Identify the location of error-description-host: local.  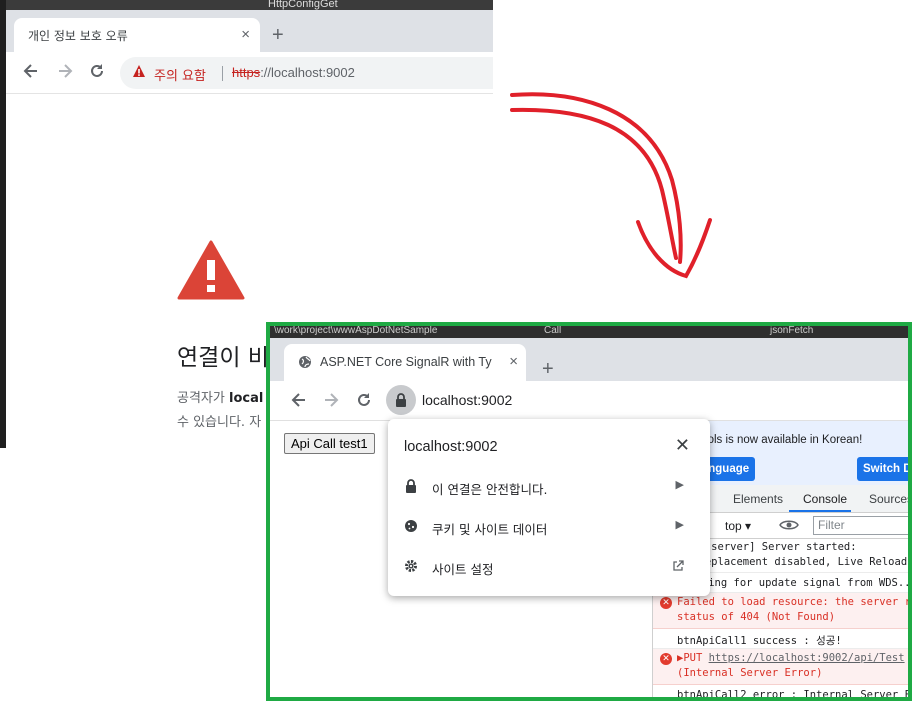
(246, 398).